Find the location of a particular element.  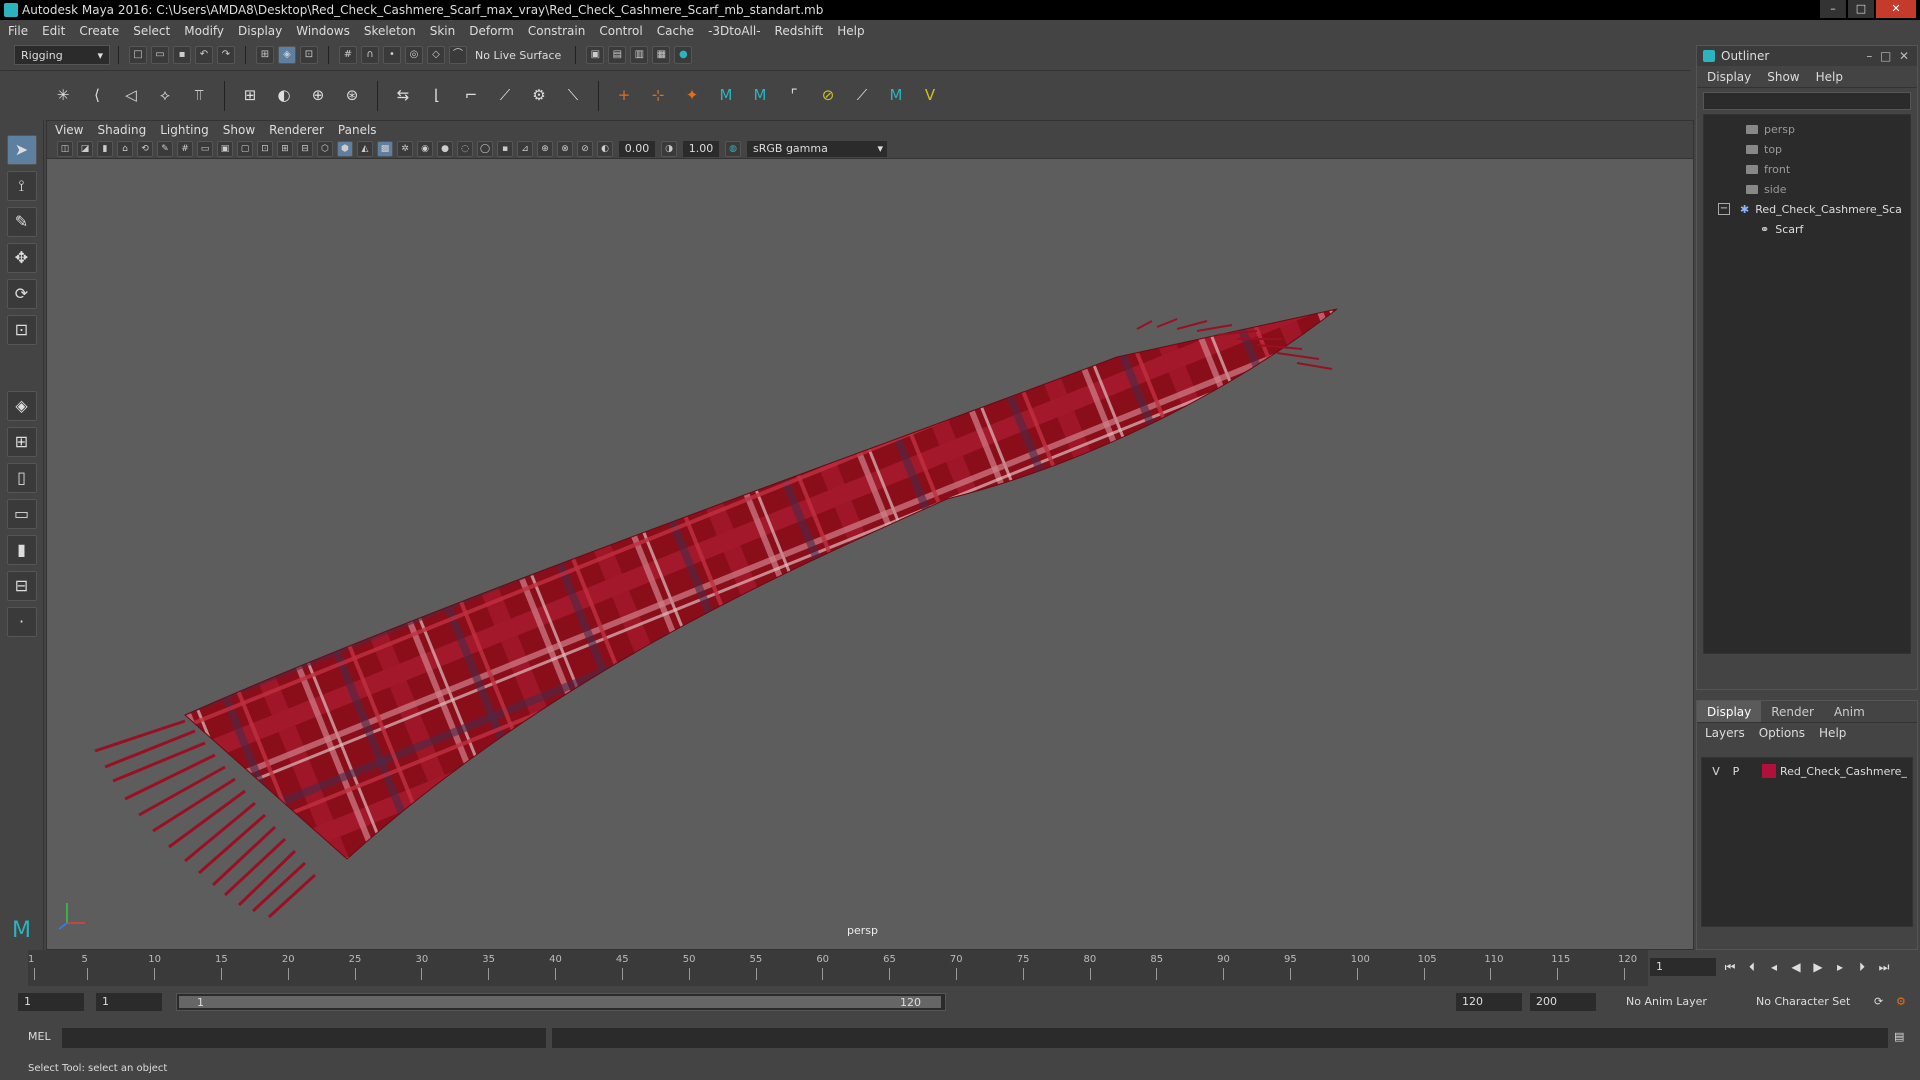

menu-display: Display is located at coordinates (260, 31).